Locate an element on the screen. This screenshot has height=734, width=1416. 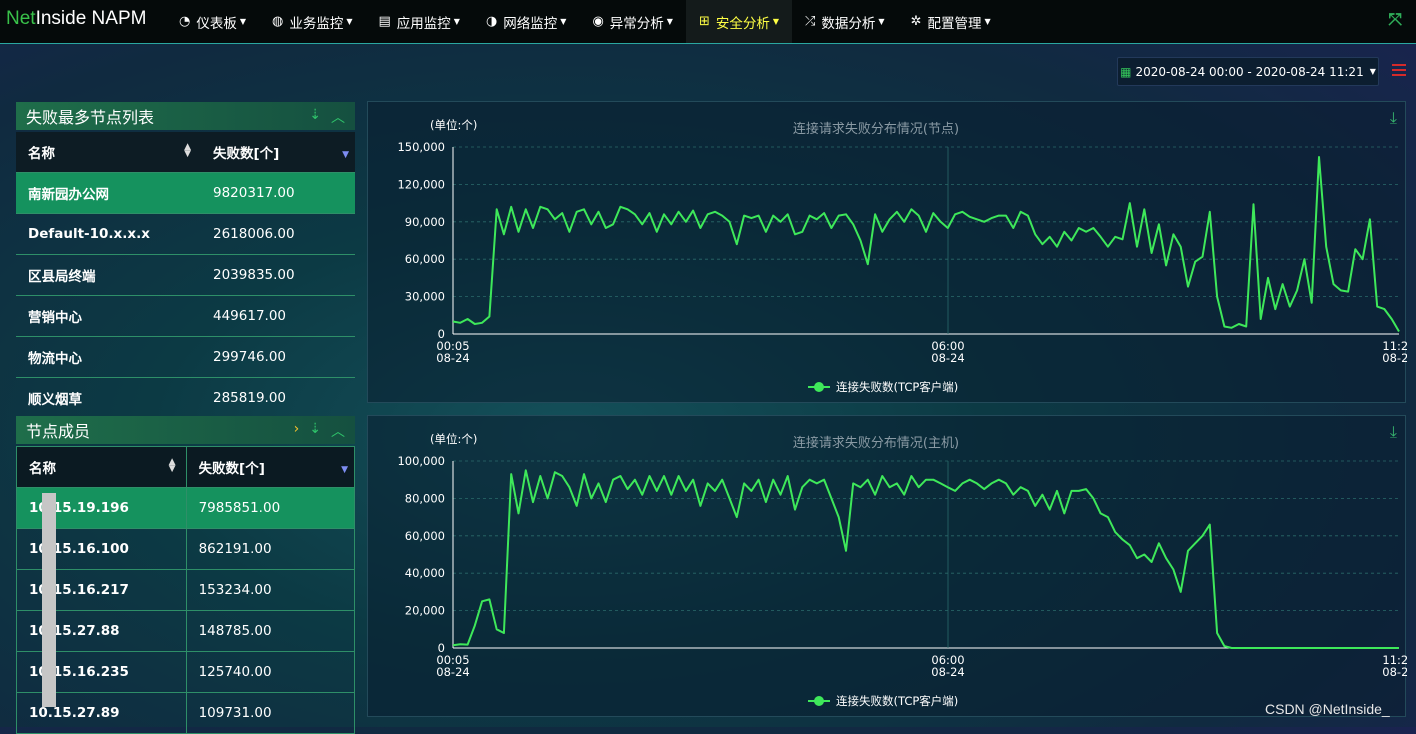
failure-count: 9820317.00 is located at coordinates (278, 193).